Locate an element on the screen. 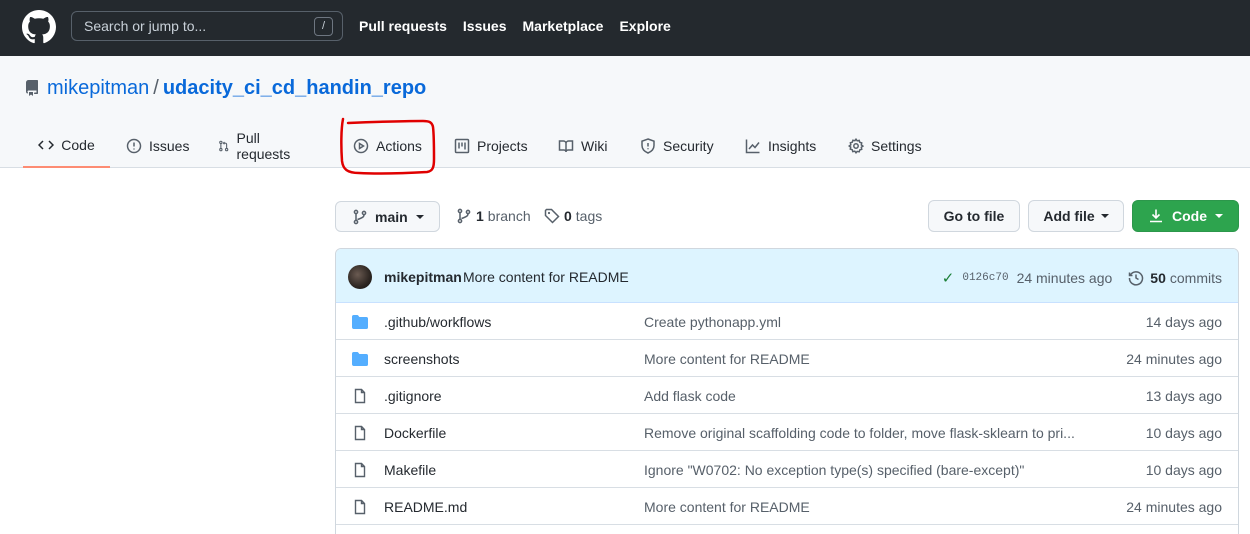  go-to-file-label: Go to file is located at coordinates (974, 216).